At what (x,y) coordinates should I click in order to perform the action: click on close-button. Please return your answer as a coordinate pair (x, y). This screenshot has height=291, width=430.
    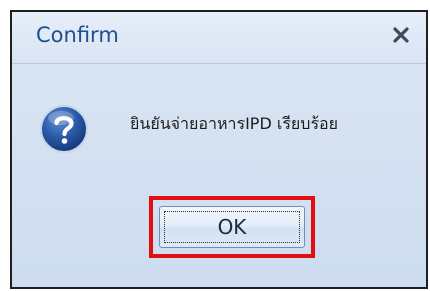
    Looking at the image, I should click on (401, 35).